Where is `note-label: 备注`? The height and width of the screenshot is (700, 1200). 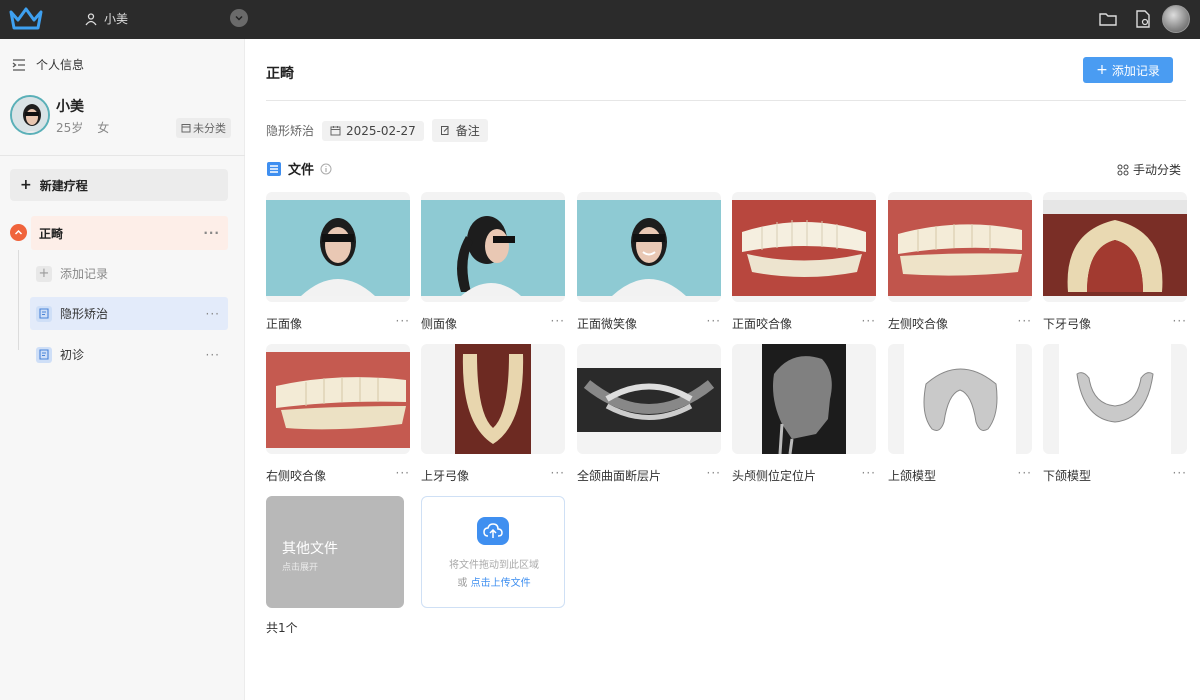
note-label: 备注 is located at coordinates (467, 131).